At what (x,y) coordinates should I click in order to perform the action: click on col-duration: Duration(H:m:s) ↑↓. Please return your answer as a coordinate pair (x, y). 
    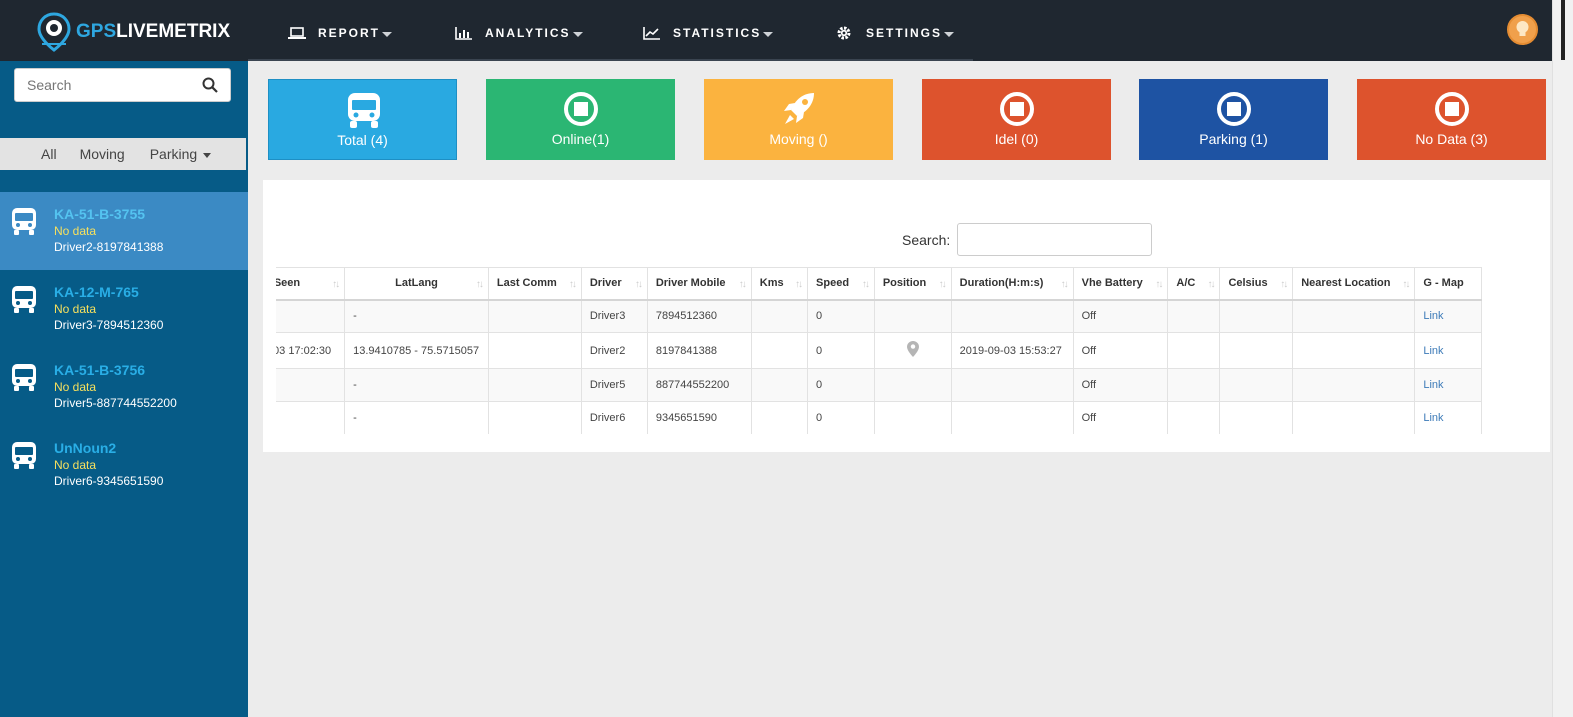
    Looking at the image, I should click on (1012, 284).